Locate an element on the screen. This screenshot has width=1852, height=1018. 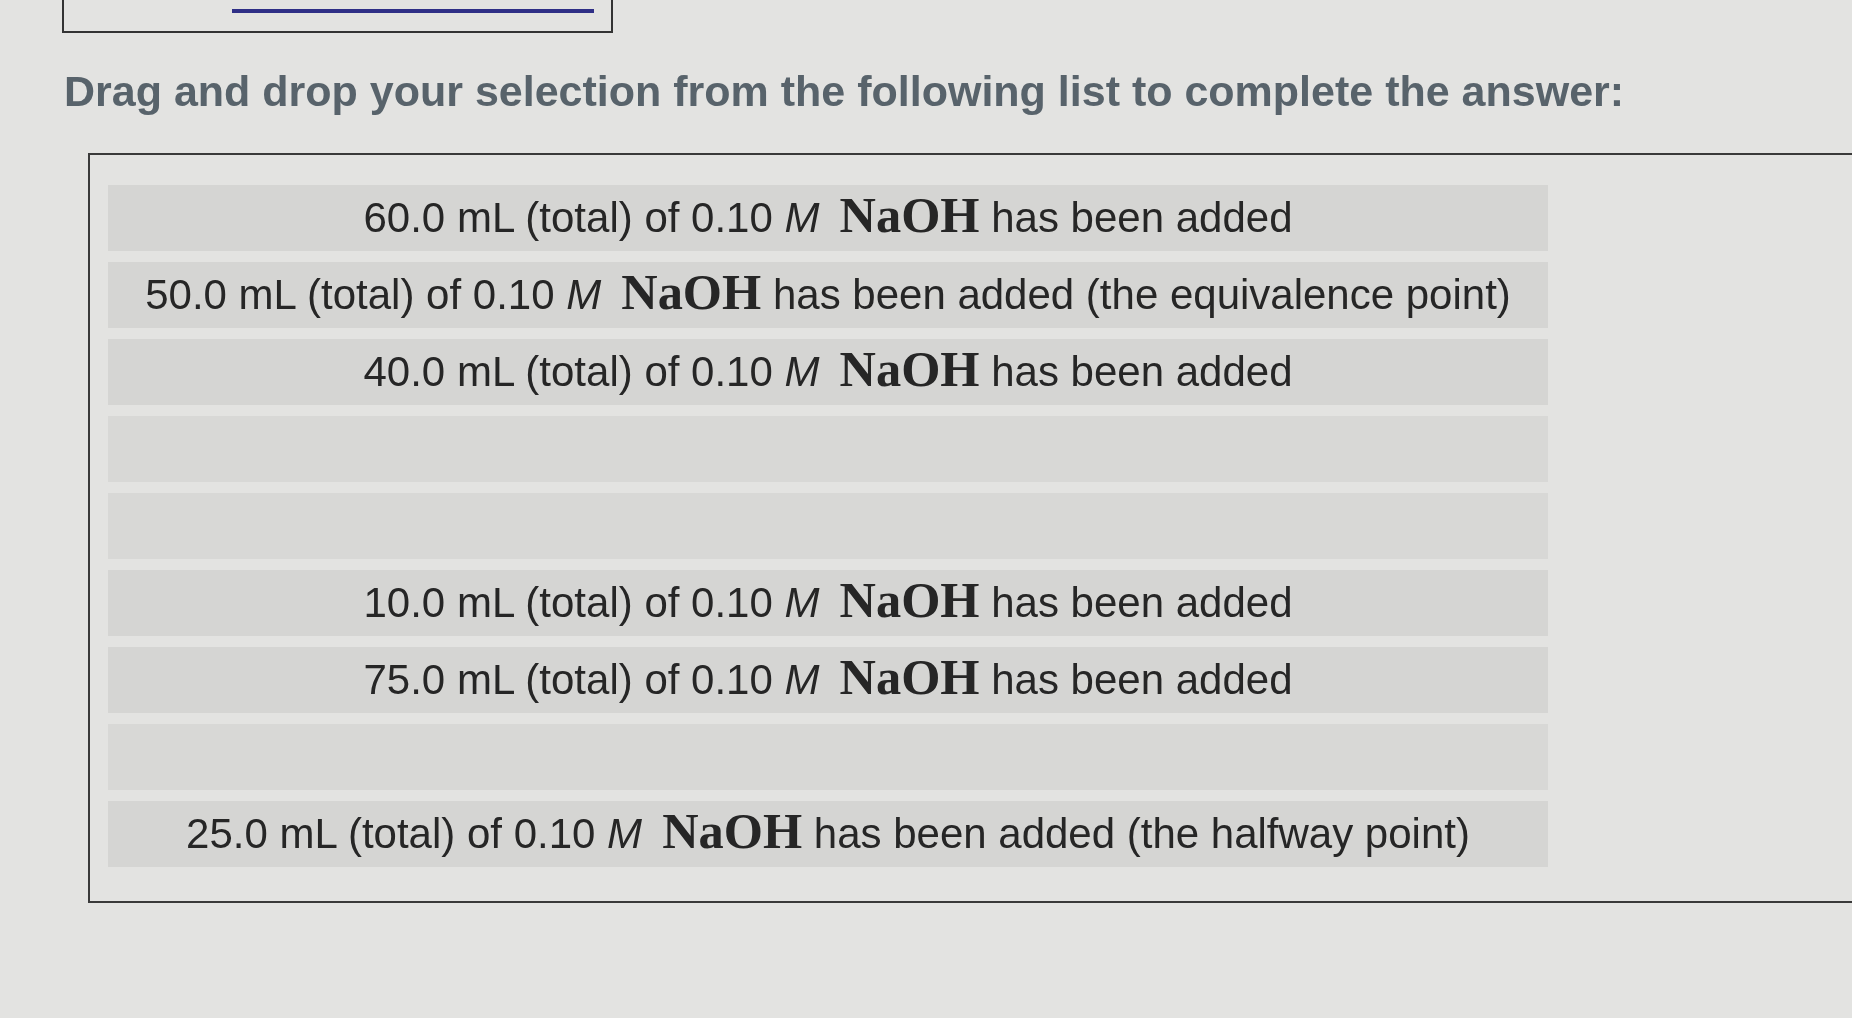
draggable-choice: 25.0 mL (total) of 0.10 M NaOH has been added (the halfway point) is located at coordinates (828, 834).